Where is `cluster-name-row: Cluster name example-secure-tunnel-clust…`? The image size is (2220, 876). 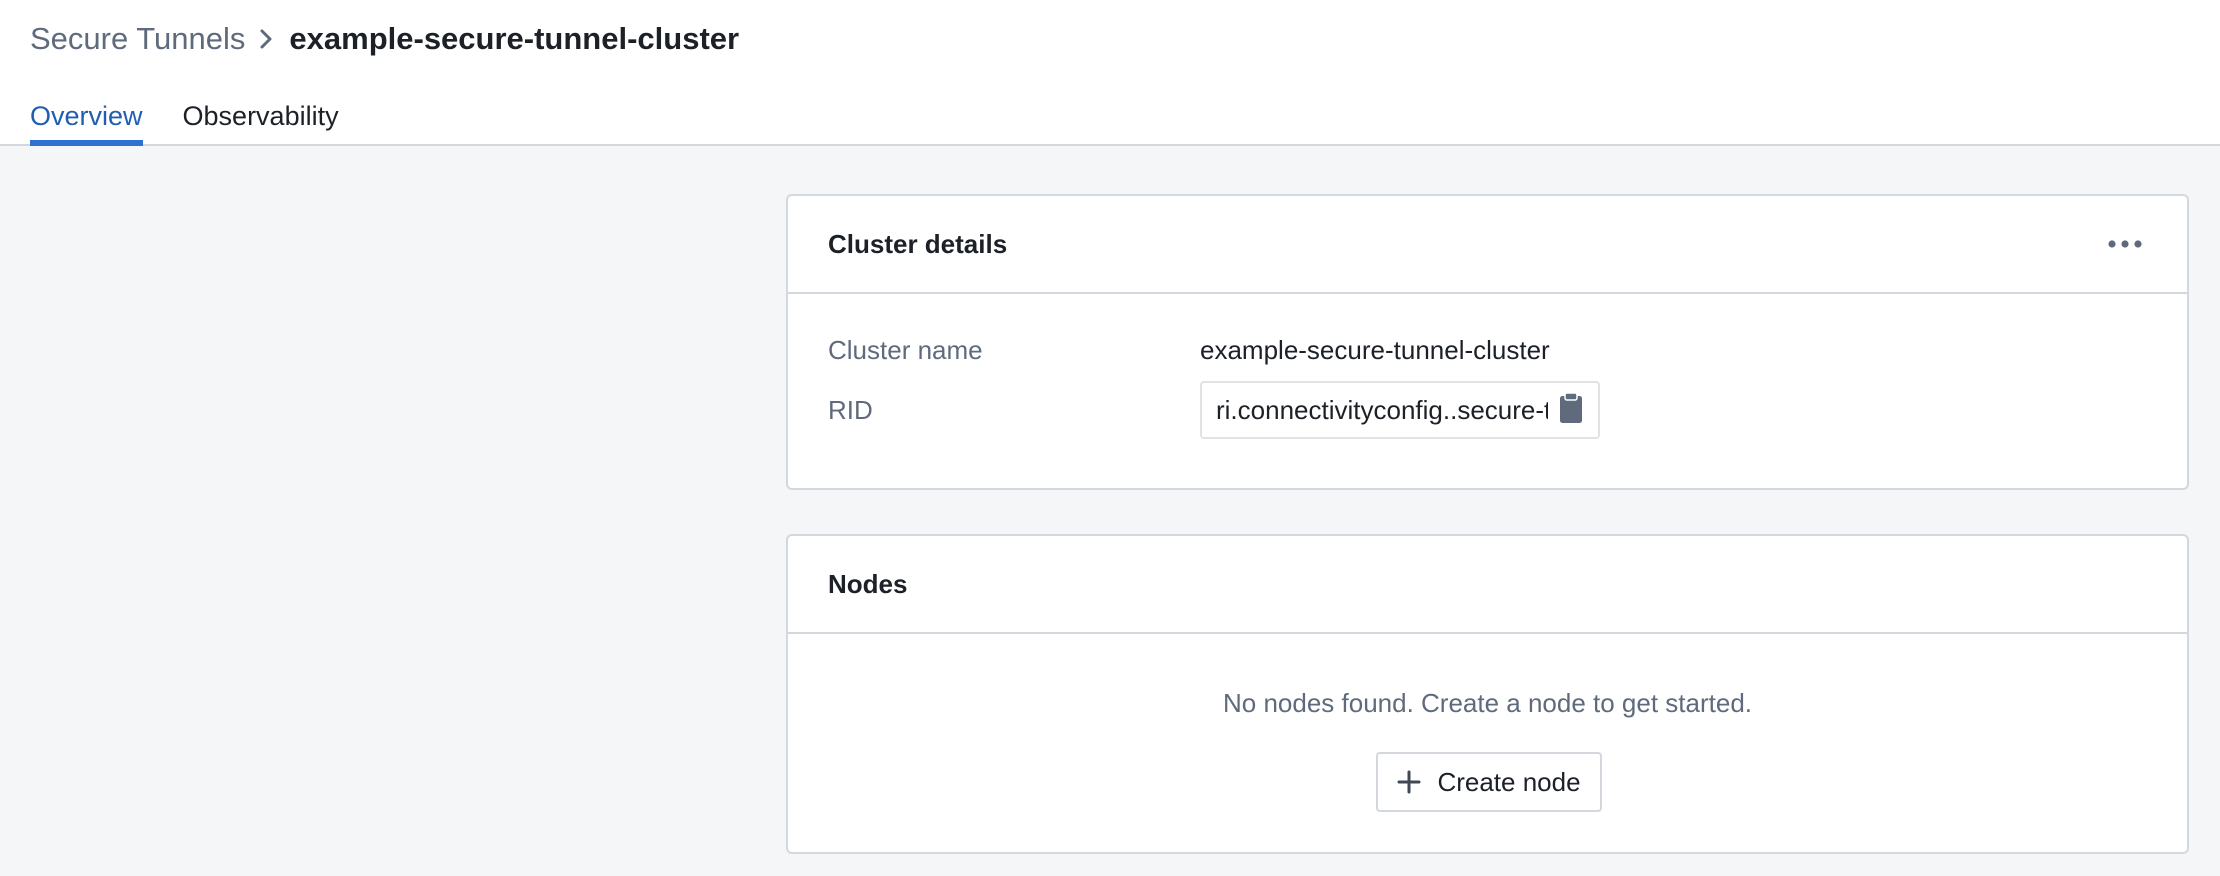 cluster-name-row: Cluster name example-secure-tunnel-clust… is located at coordinates (1189, 350).